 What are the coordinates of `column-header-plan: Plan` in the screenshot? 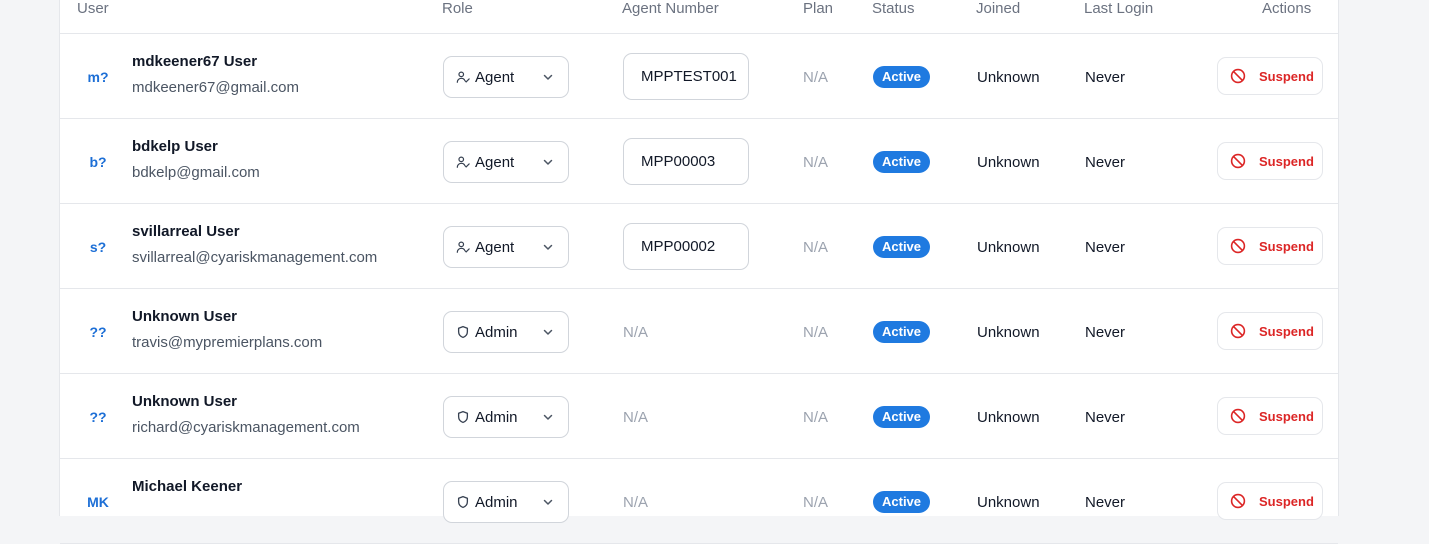 It's located at (818, 8).